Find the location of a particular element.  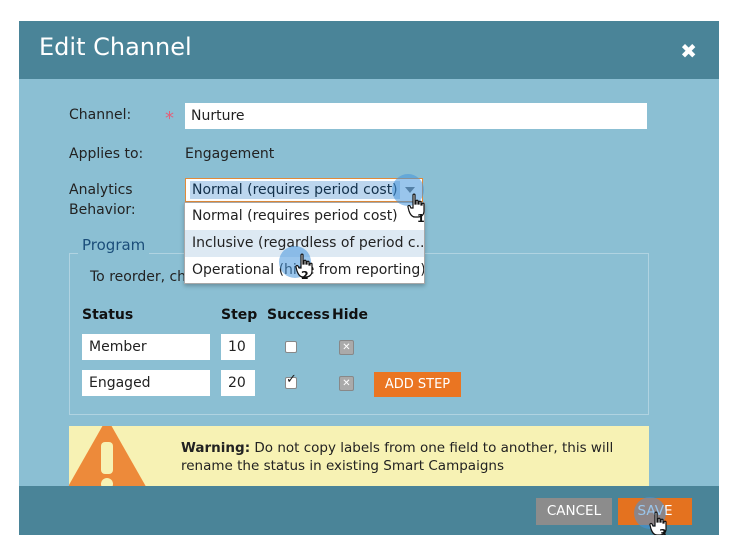

add-step-button: ADD STEP is located at coordinates (417, 384).